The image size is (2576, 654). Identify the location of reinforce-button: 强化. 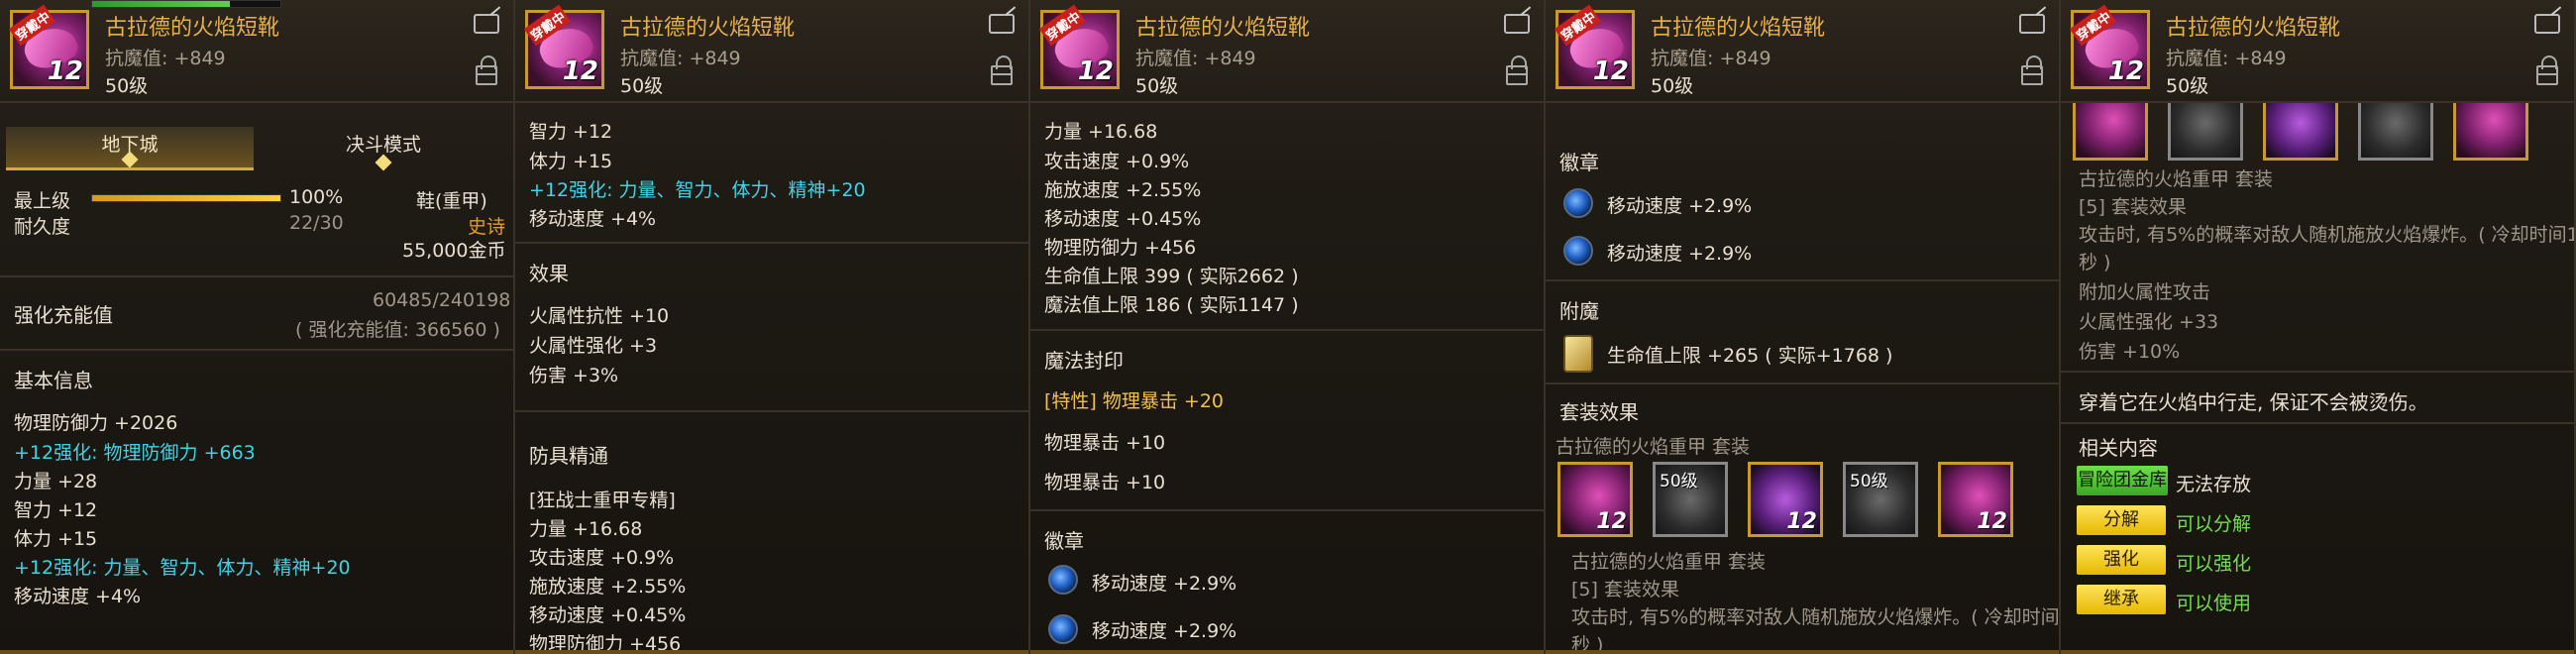
(2121, 560).